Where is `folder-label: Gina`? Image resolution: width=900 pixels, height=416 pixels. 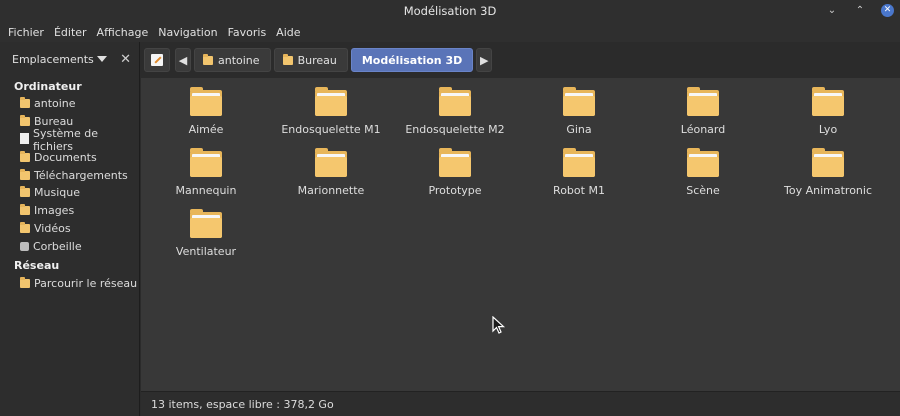 folder-label: Gina is located at coordinates (579, 129).